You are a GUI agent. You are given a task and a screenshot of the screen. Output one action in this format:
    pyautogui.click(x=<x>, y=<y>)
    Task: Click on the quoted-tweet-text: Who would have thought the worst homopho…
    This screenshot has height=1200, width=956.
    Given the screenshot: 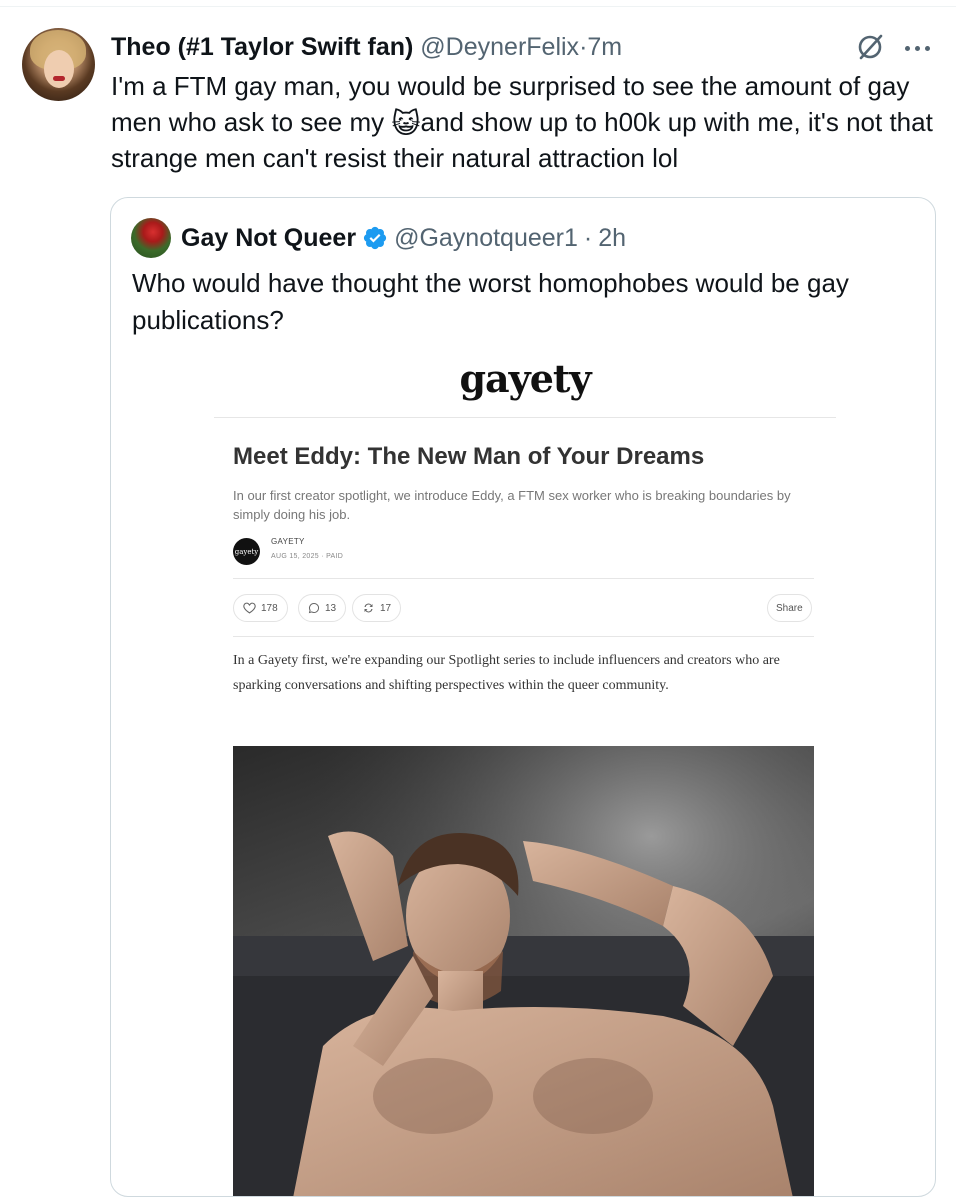 What is the action you would take?
    pyautogui.click(x=490, y=301)
    